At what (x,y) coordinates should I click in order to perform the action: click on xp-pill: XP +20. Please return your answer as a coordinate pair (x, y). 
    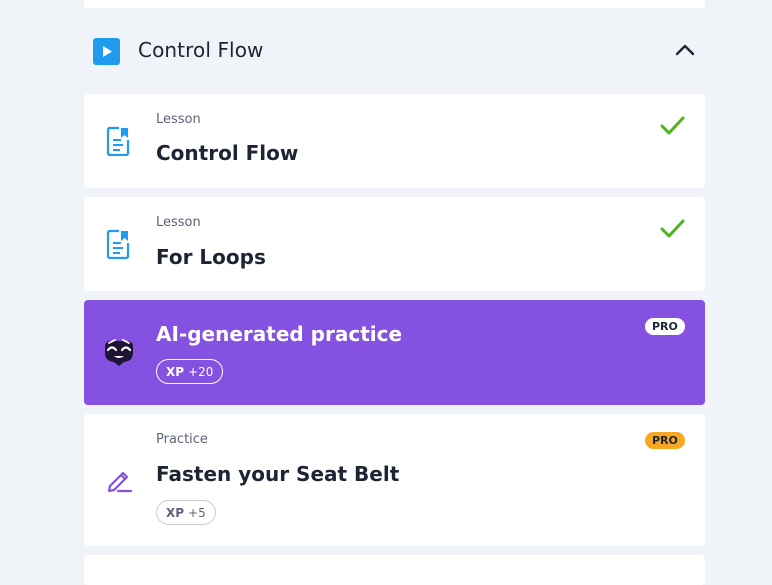
    Looking at the image, I should click on (190, 371).